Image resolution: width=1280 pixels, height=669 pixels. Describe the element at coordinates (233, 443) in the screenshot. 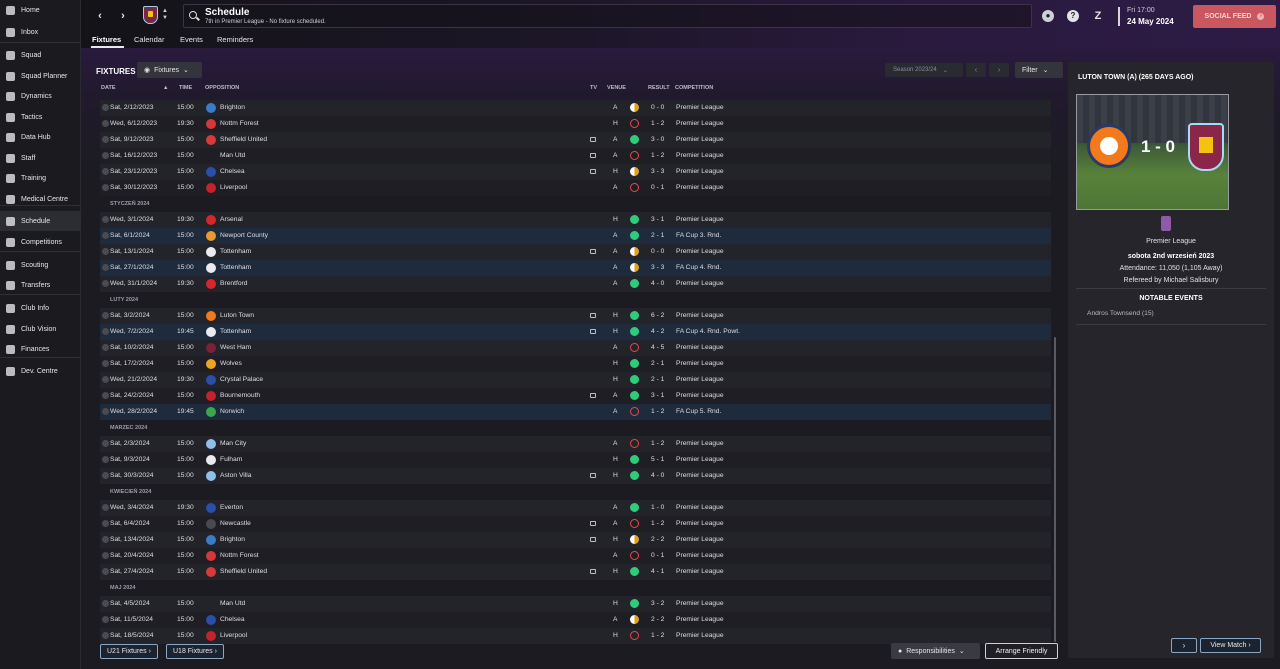

I see `opposition-link: Man City` at that location.